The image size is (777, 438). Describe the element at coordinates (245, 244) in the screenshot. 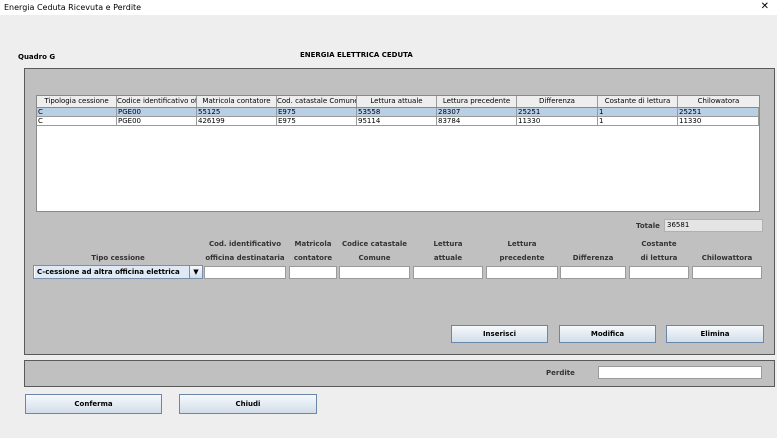

I see `cod-identificativo-label: Cod. identificativo` at that location.